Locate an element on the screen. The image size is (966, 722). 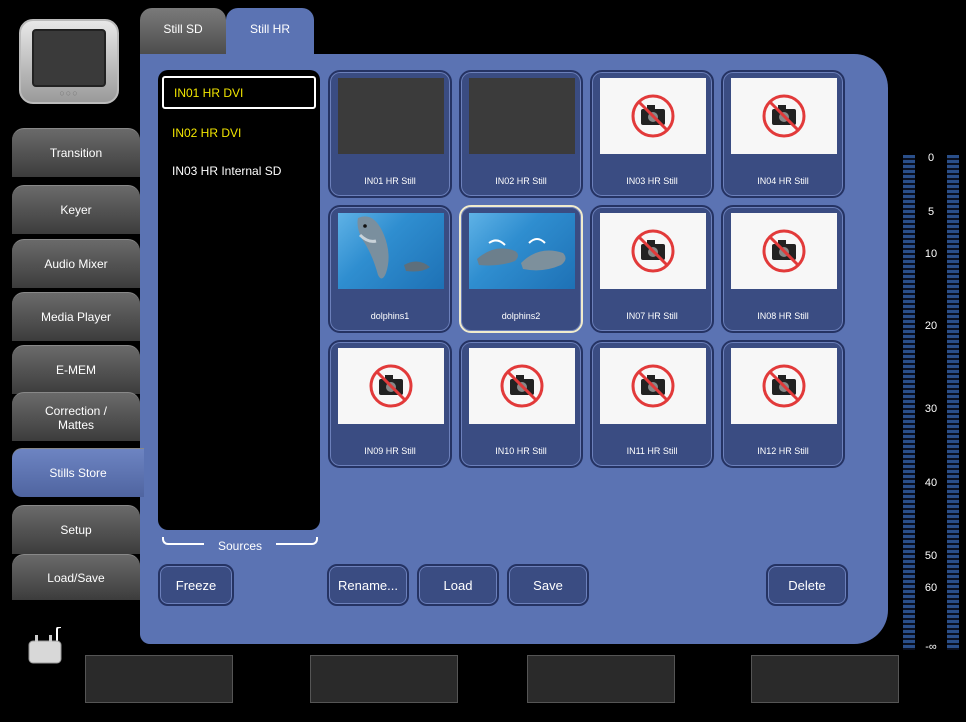
tab-still-sd: Still SD is located at coordinates (183, 32).